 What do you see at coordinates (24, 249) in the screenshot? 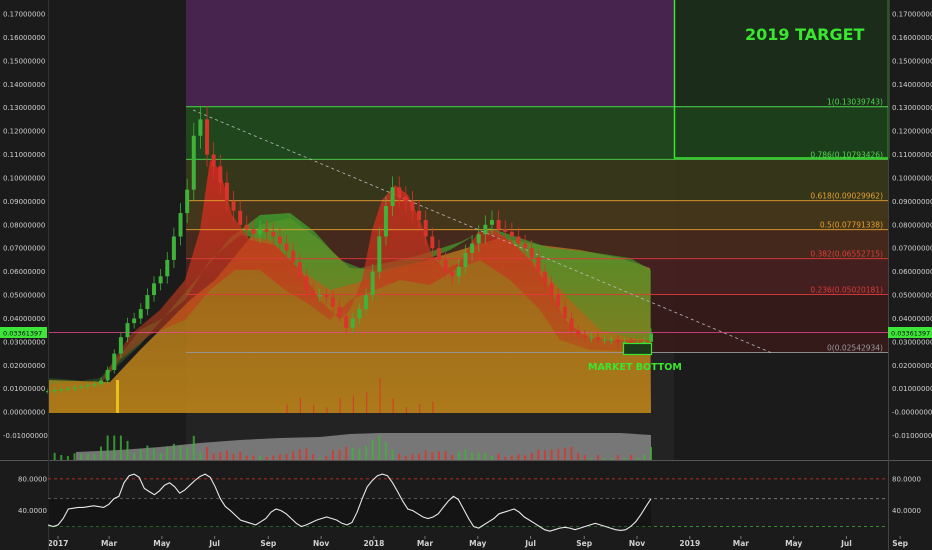
I see `y-tick-label: 0.07000000` at bounding box center [24, 249].